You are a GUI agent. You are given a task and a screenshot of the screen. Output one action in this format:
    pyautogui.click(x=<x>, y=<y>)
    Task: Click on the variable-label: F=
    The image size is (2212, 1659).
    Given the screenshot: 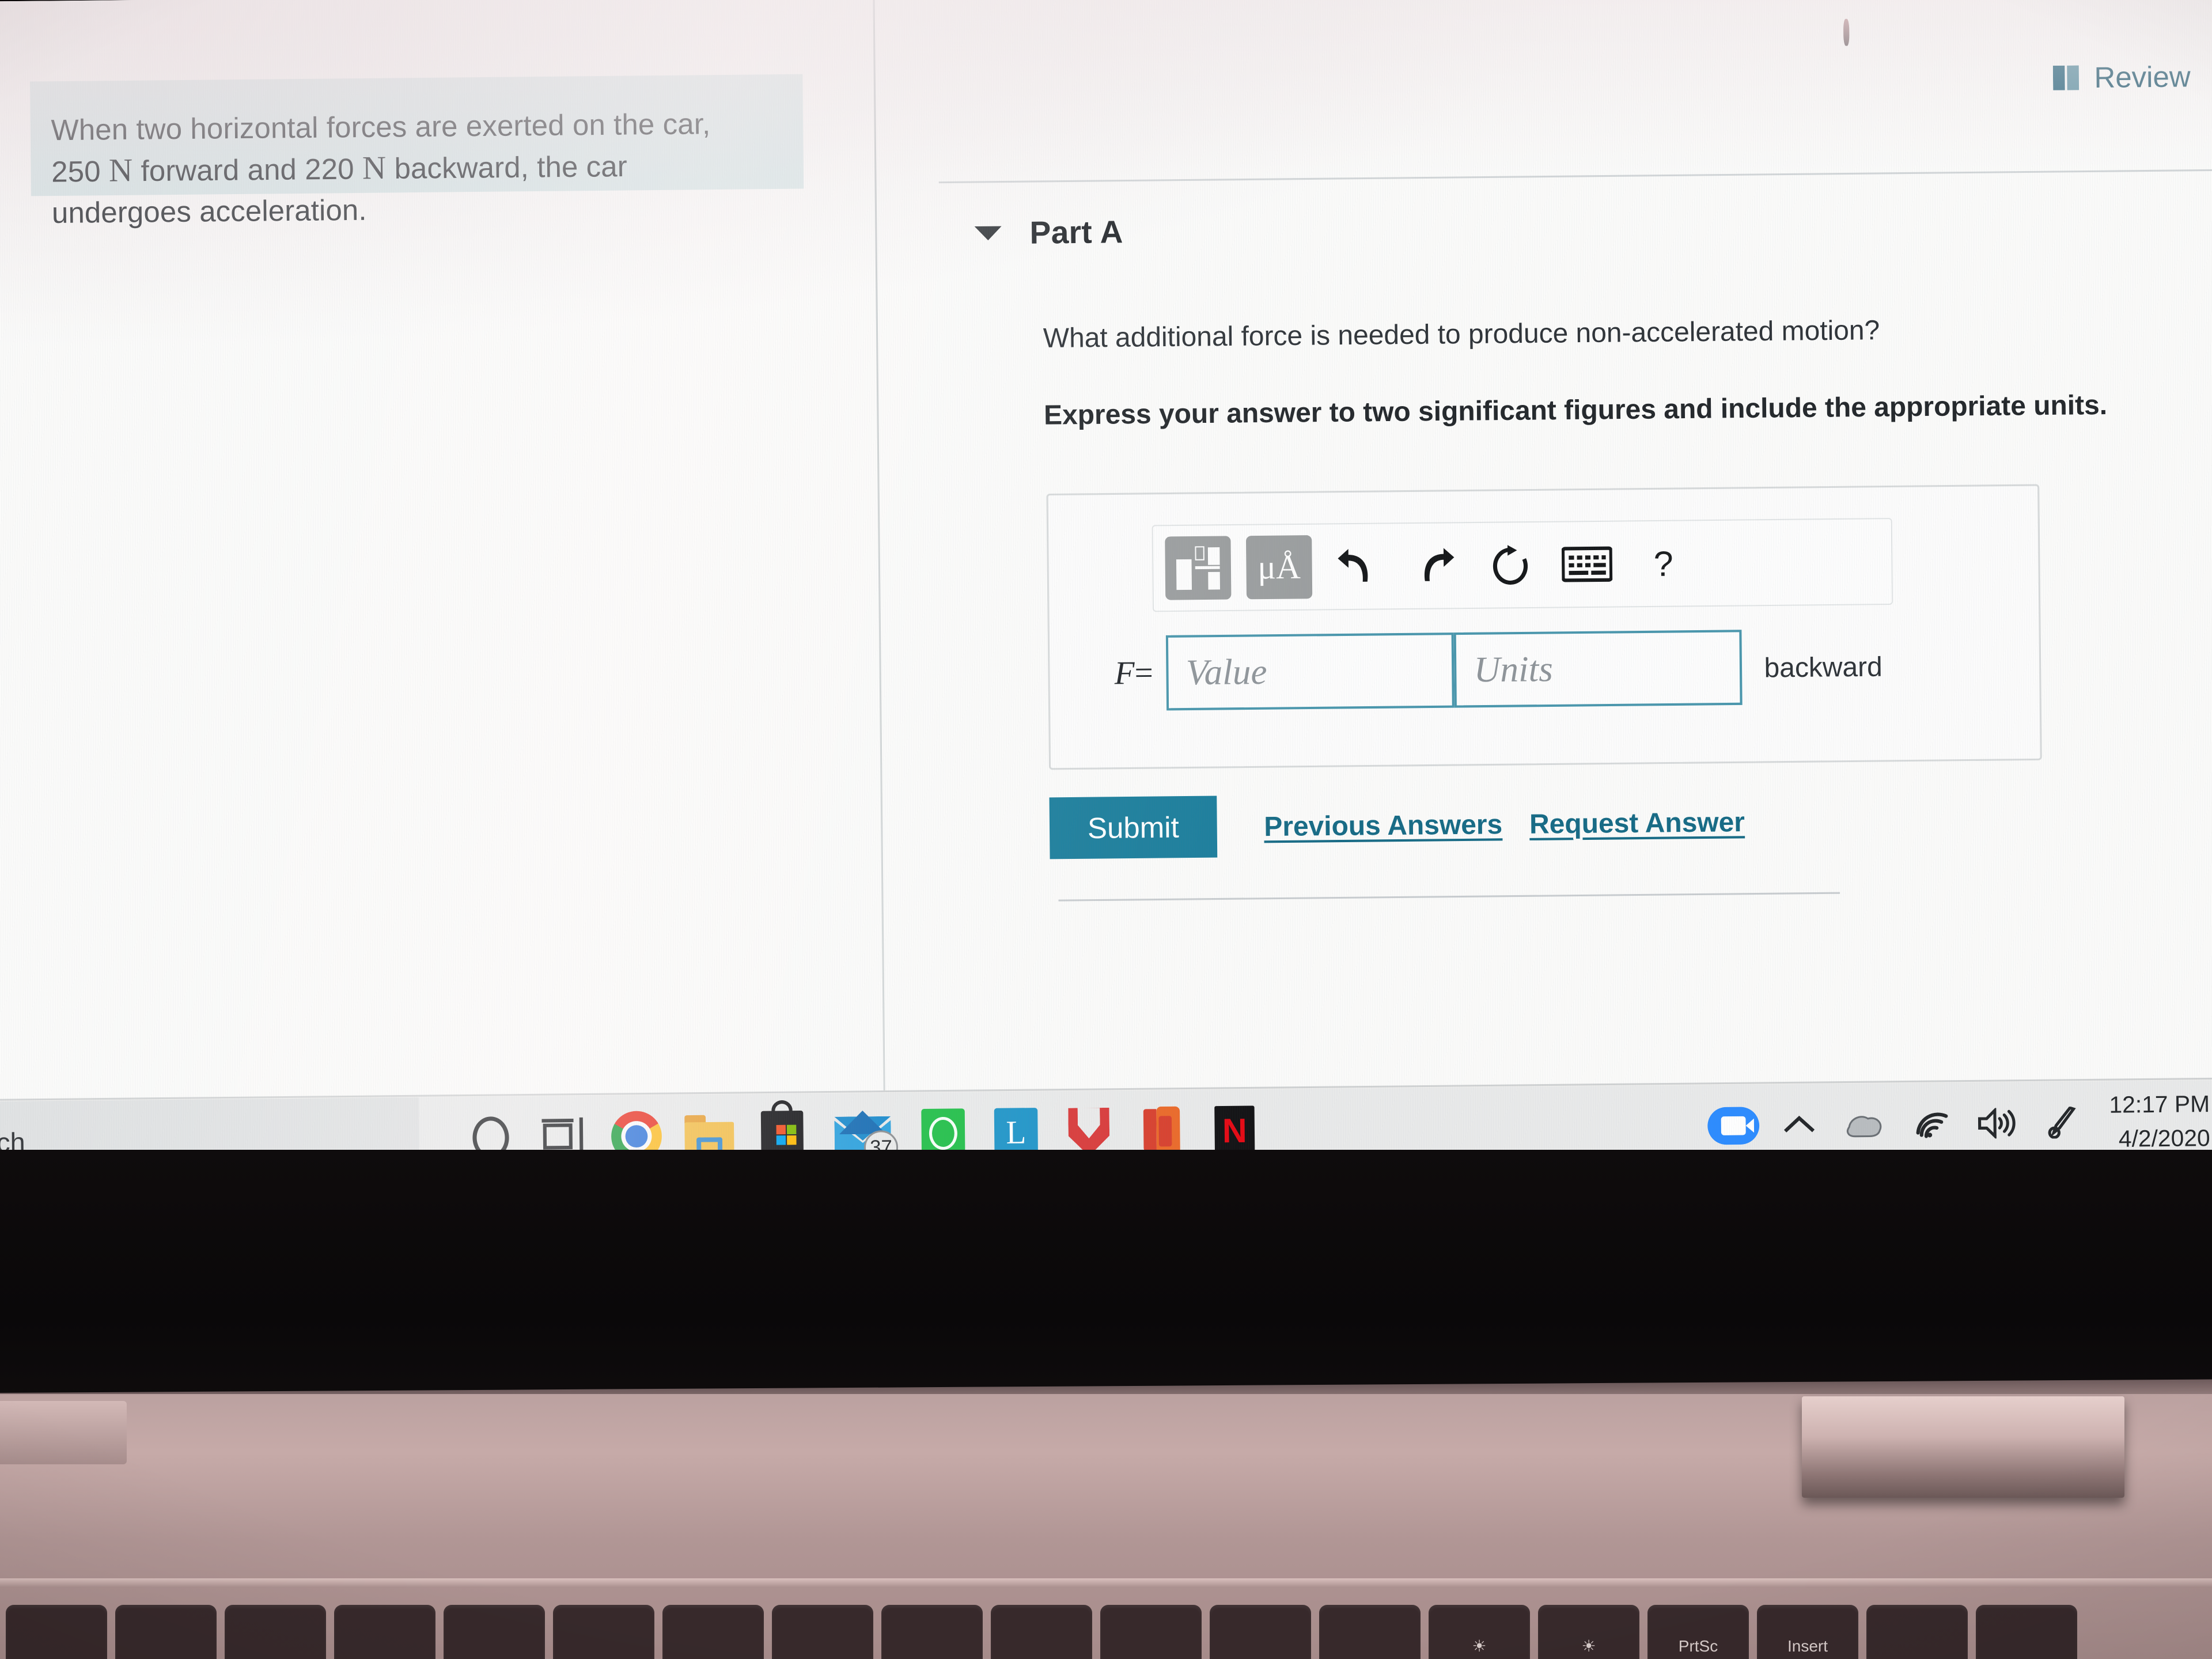 What is the action you would take?
    pyautogui.click(x=1133, y=673)
    